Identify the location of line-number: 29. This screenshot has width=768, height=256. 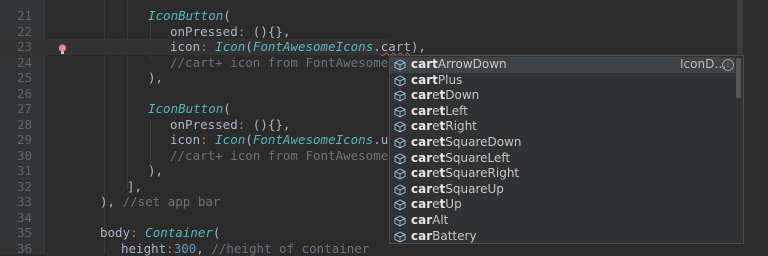
(16, 140).